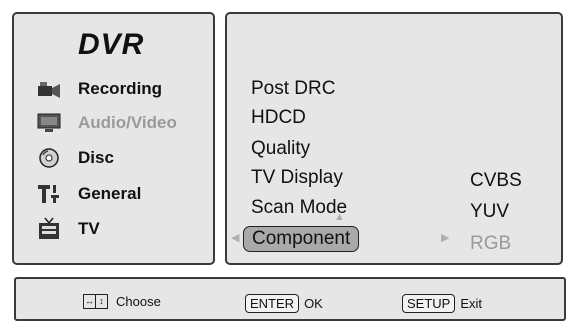 This screenshot has height=325, width=574. I want to click on option-rgb: RGB, so click(490, 244).